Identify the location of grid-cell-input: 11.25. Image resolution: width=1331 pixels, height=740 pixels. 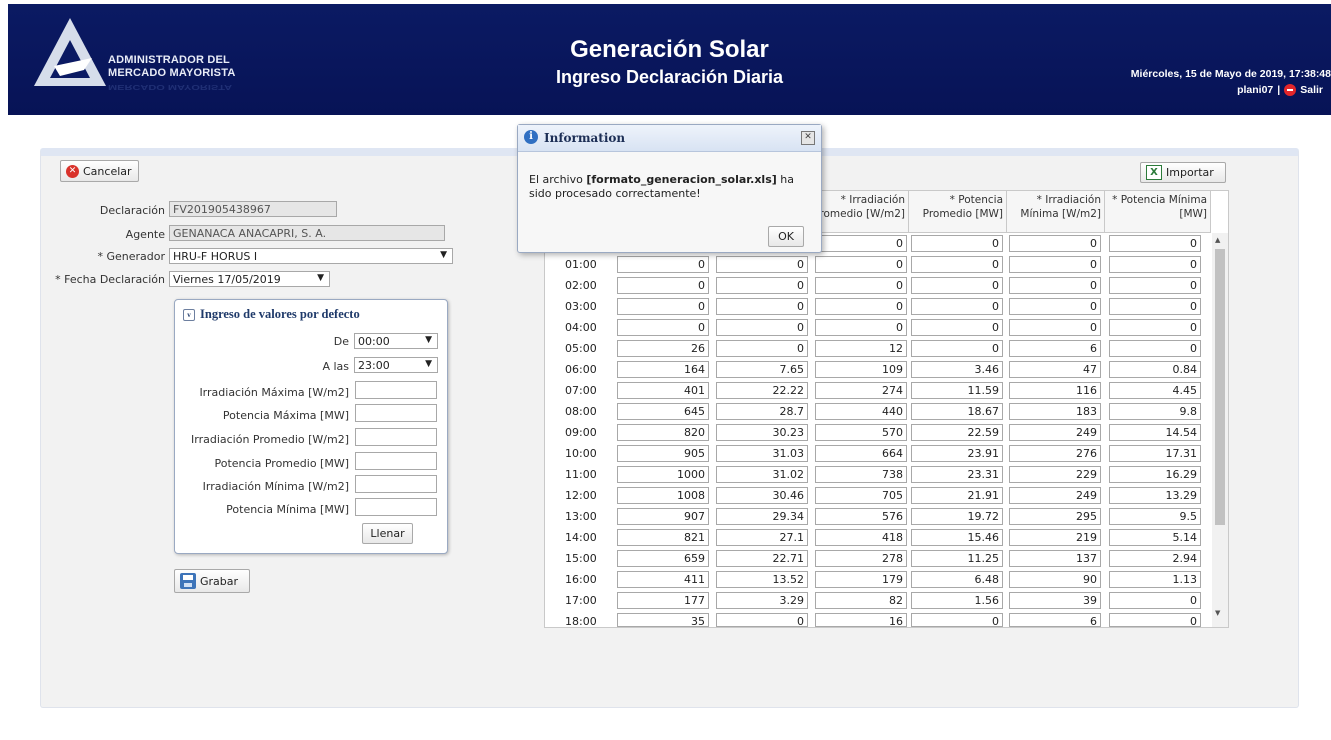
(957, 558).